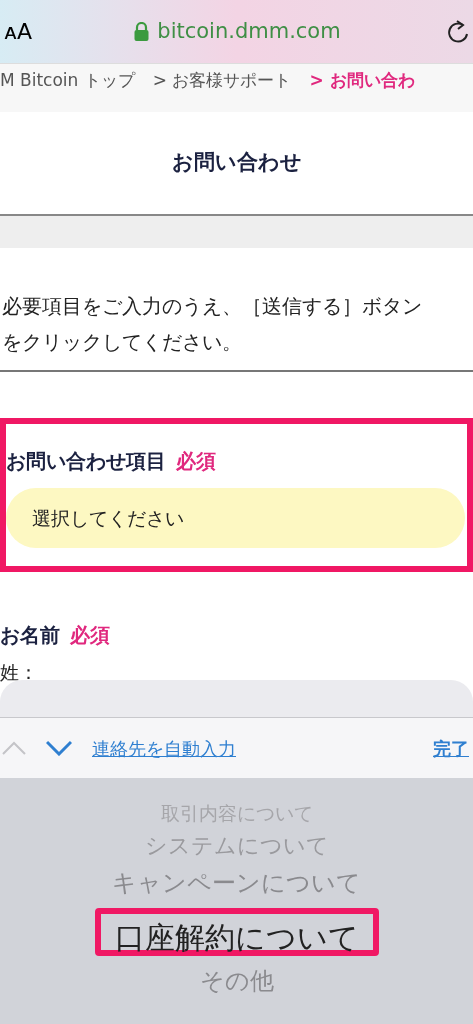 The height and width of the screenshot is (1024, 473). What do you see at coordinates (236, 163) in the screenshot?
I see `page-title: お問い合わせ` at bounding box center [236, 163].